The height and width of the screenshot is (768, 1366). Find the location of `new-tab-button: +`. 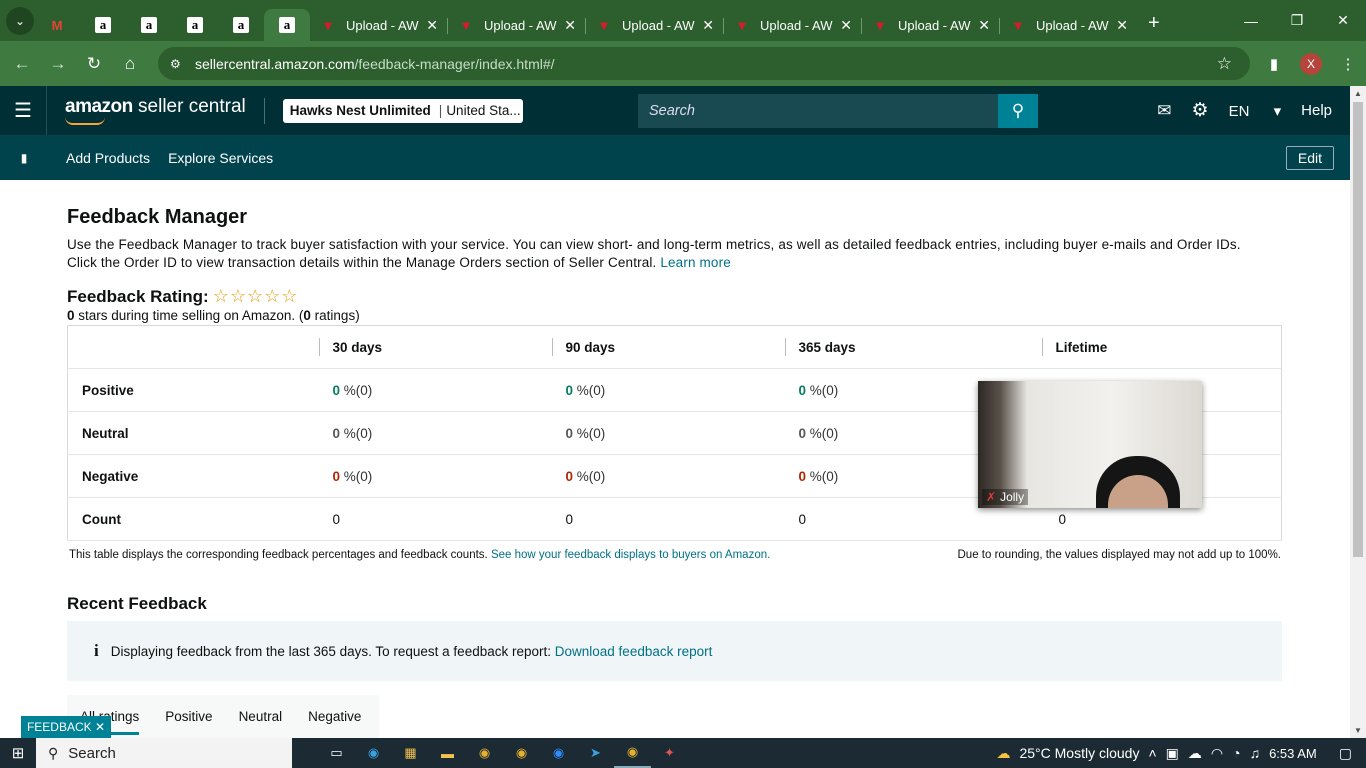

new-tab-button: + is located at coordinates (1154, 23).